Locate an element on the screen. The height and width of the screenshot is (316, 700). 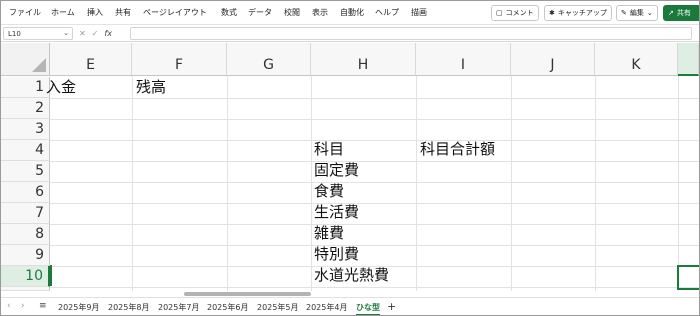
sheet-tab-2025-04: 2025年4月 is located at coordinates (326, 307).